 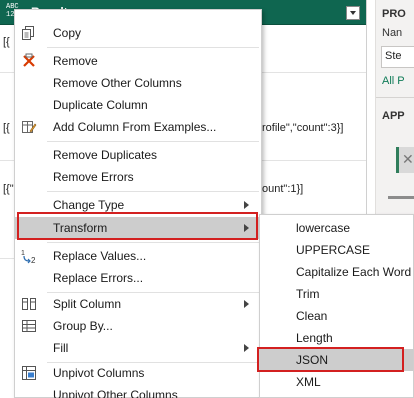 What do you see at coordinates (282, 189) in the screenshot?
I see `cell-fragment: ount":1}]` at bounding box center [282, 189].